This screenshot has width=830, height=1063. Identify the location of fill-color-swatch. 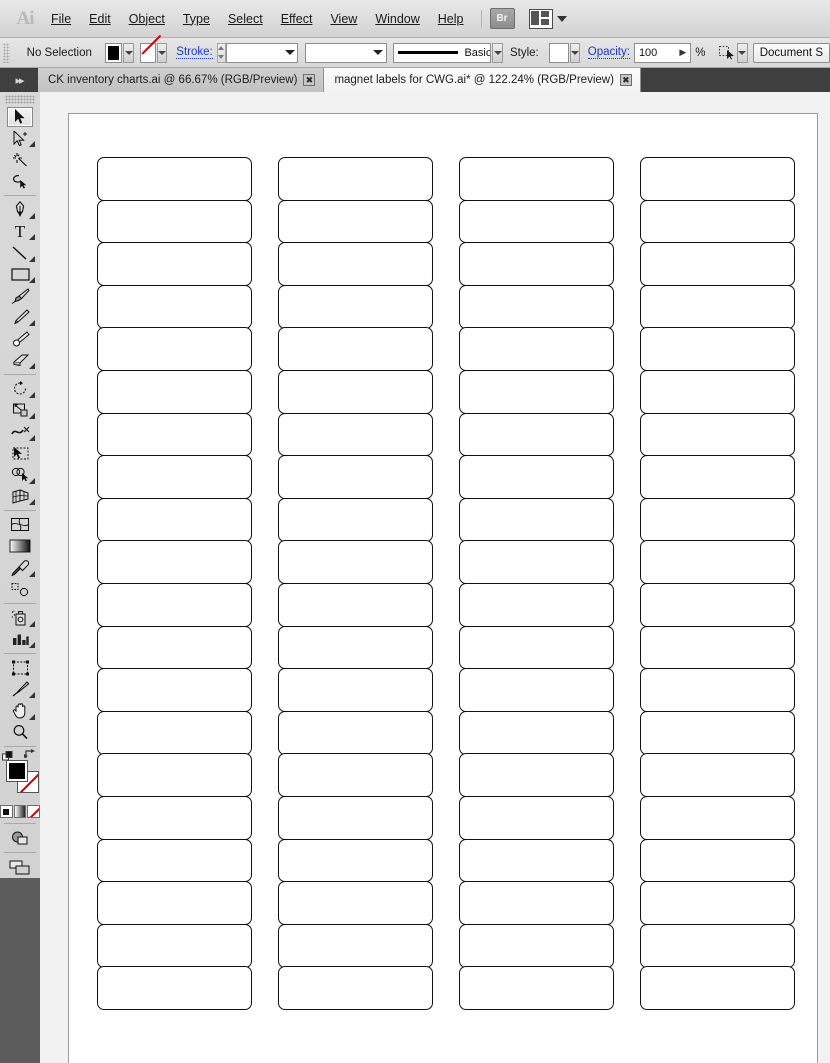
(113, 52).